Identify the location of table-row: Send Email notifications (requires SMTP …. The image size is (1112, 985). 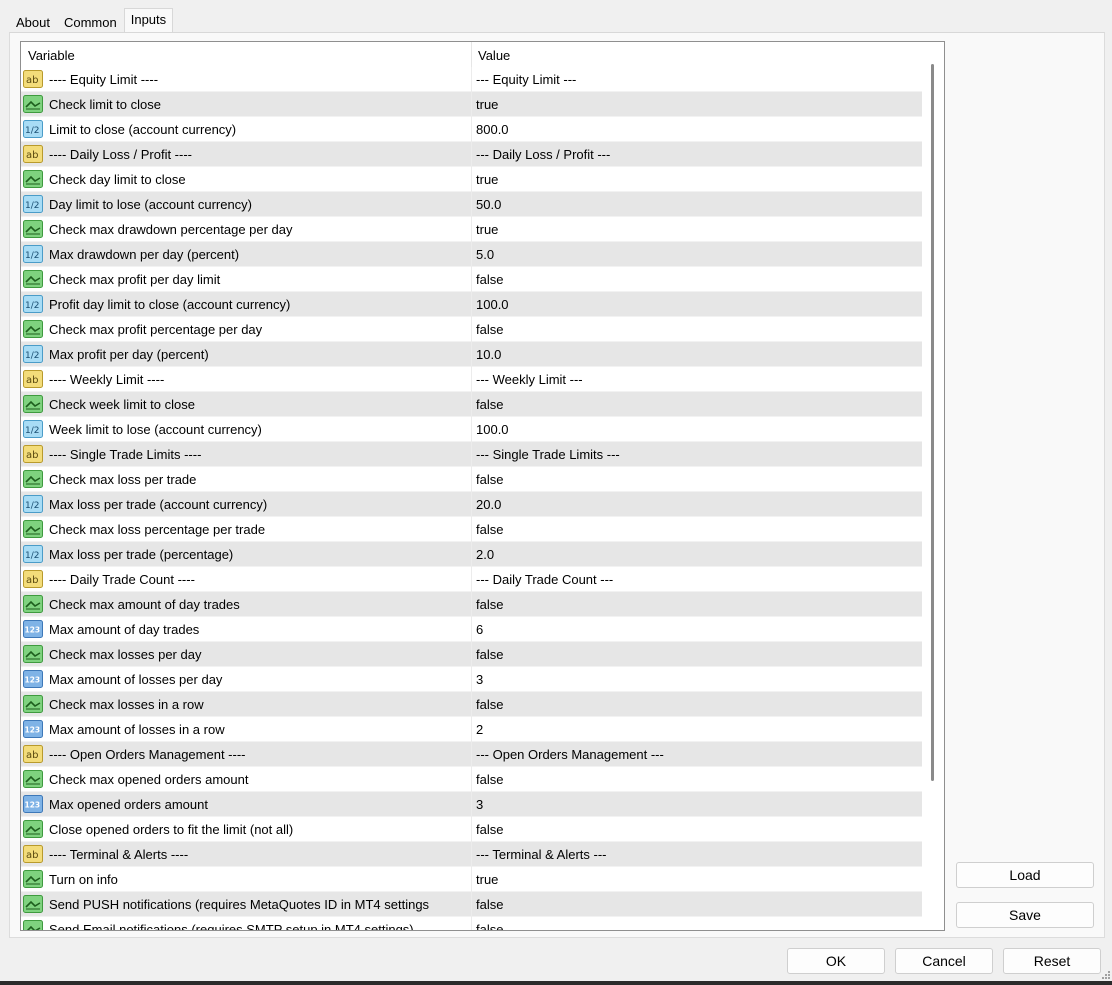
(471, 923).